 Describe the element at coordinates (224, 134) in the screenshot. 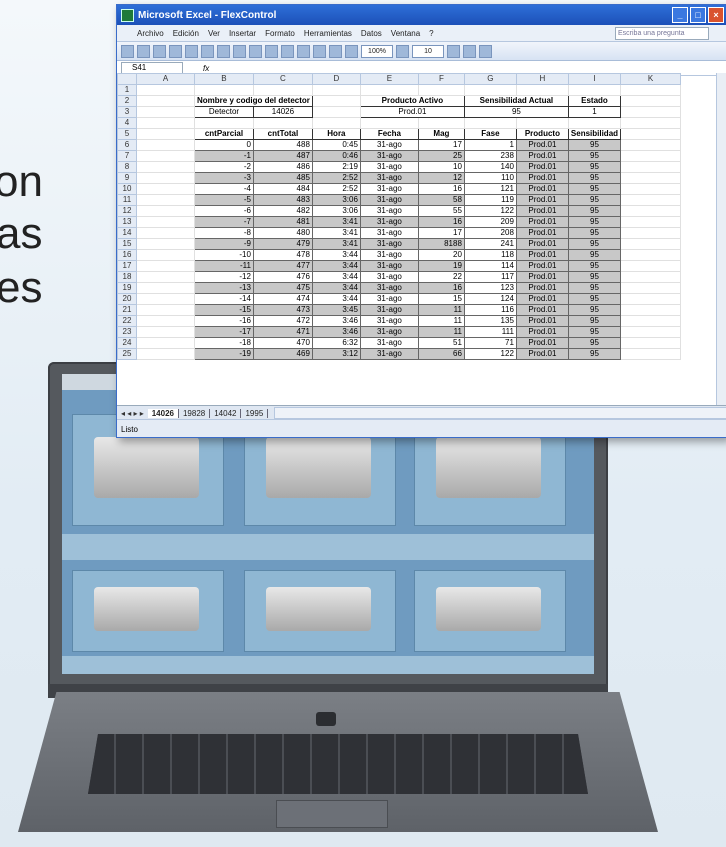

I see `table-header-cell: cntParcial` at that location.